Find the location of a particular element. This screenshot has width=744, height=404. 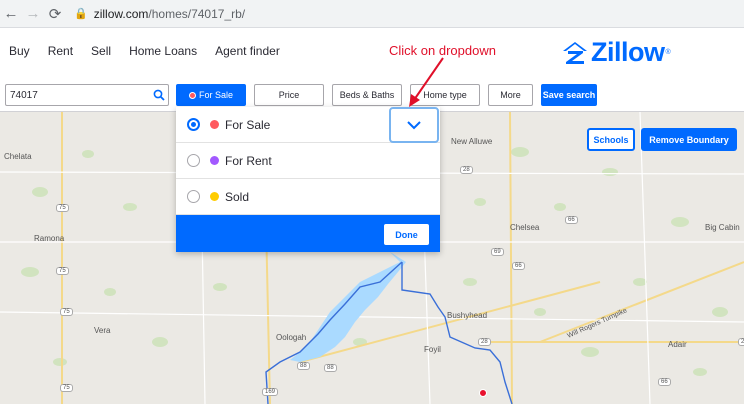

annotation-arrow-icon is located at coordinates (426, 82).